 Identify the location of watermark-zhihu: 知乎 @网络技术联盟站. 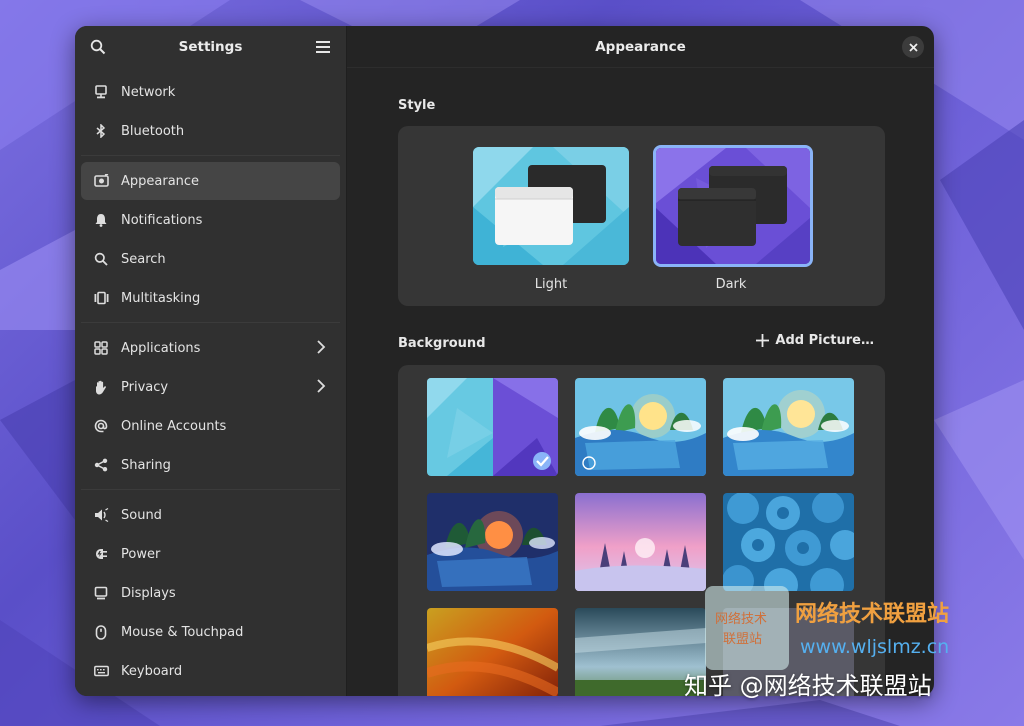
(808, 686).